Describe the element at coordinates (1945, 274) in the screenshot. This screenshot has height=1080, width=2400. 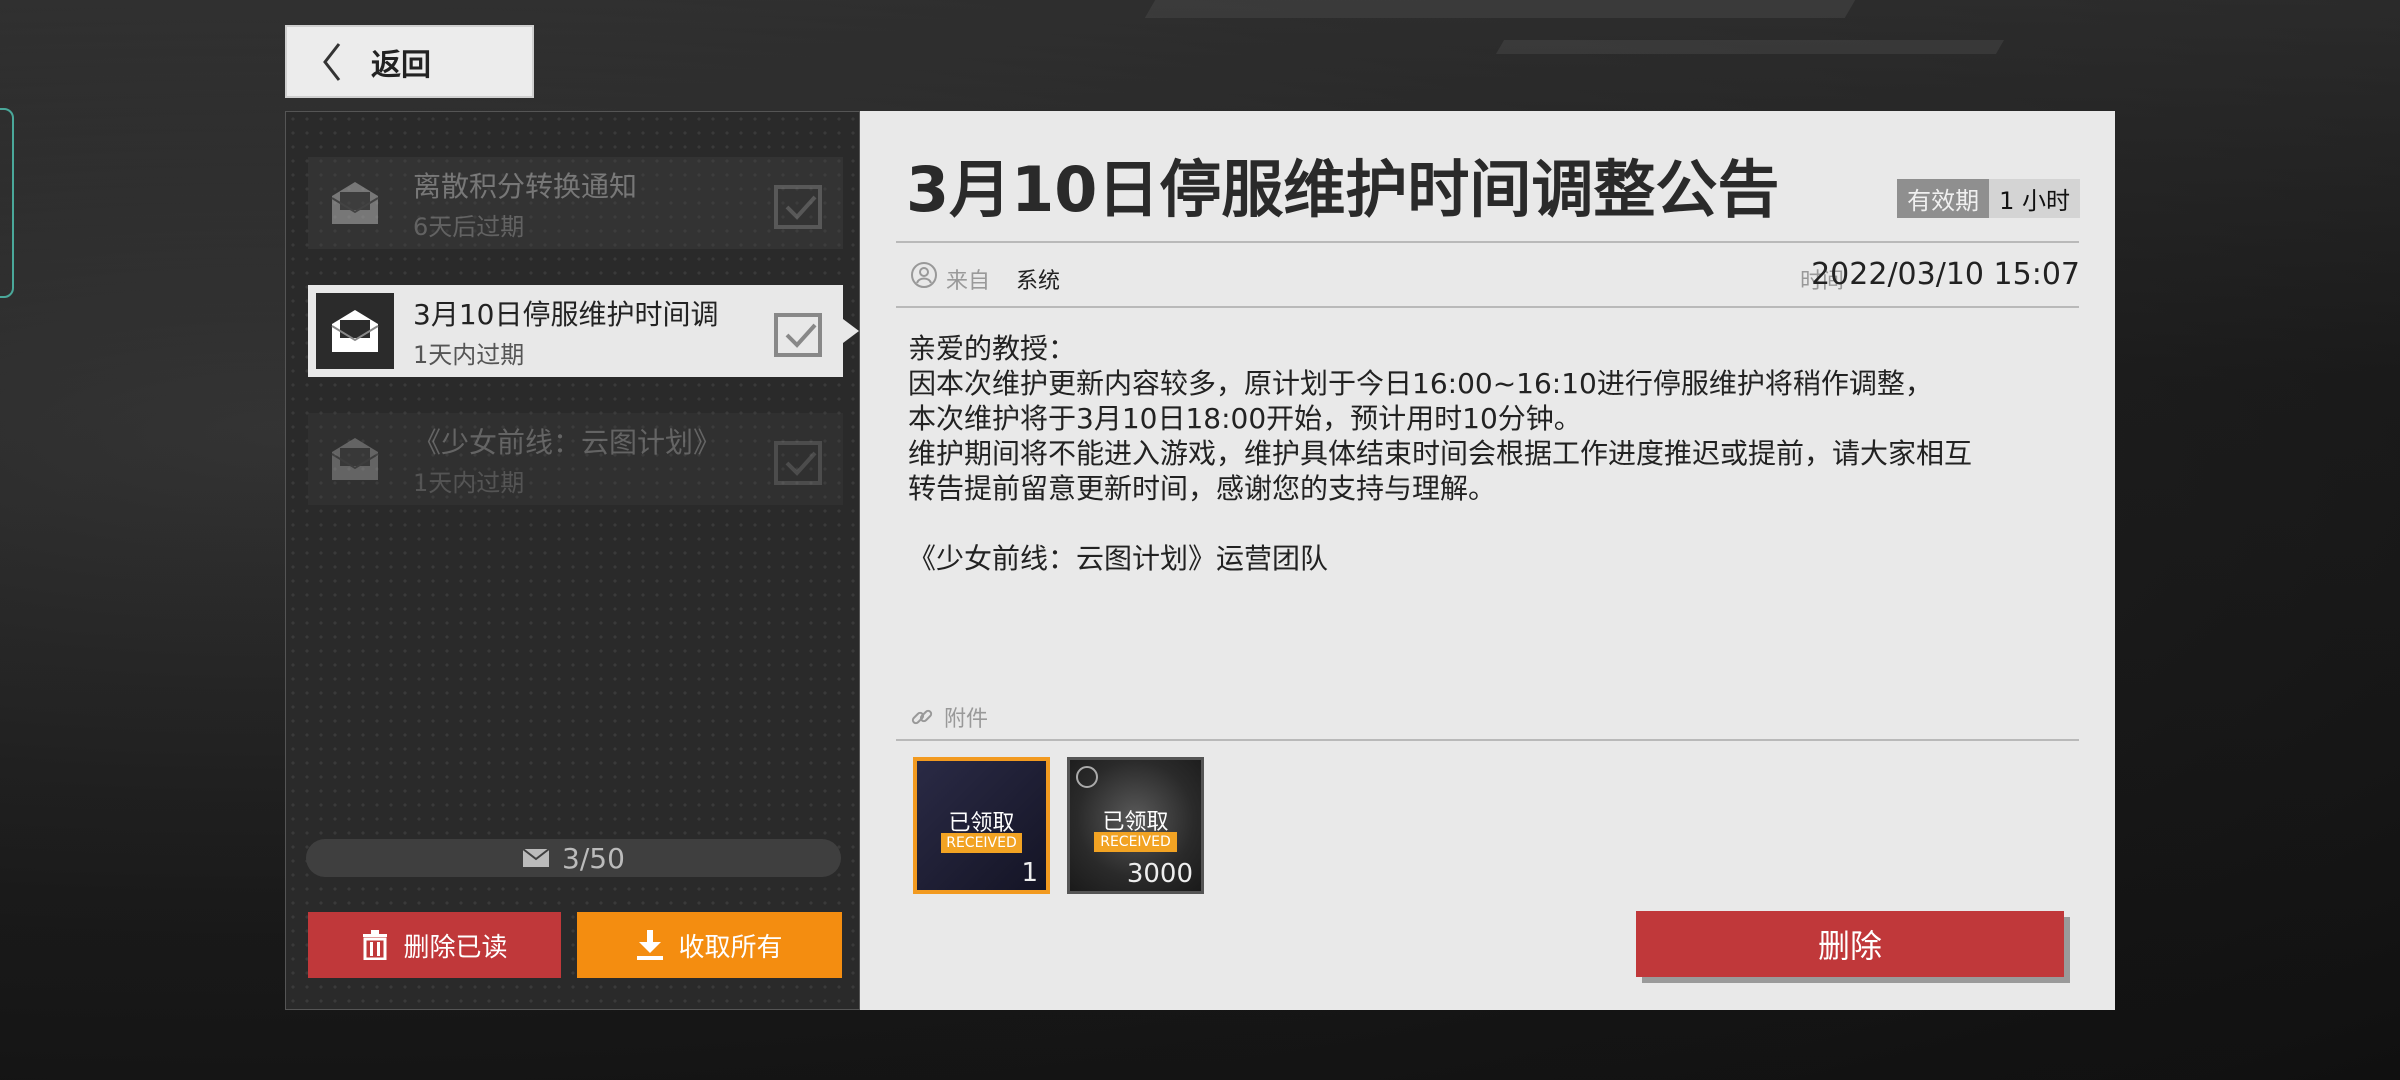
I see `time-value: 2022/03/10 15:07` at that location.